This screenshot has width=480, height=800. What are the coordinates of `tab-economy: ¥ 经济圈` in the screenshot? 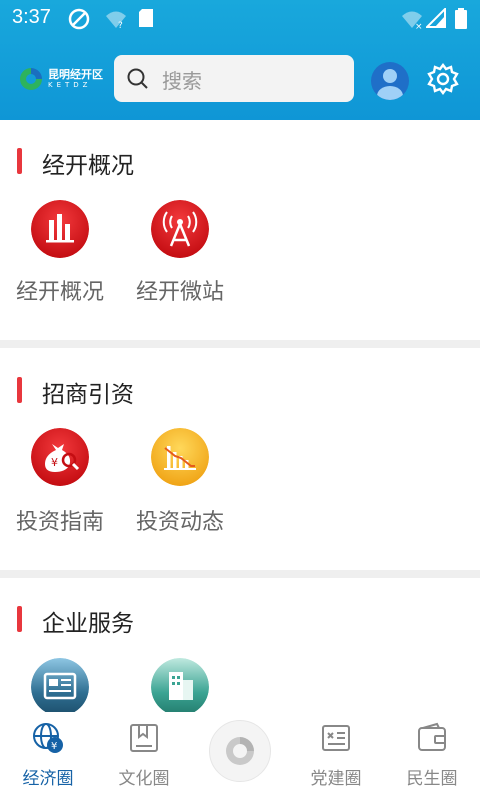 It's located at (48, 756).